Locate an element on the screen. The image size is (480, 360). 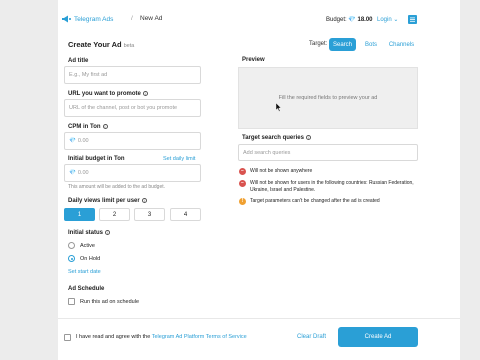
ad-title-input: E.g., My first ad is located at coordinates (132, 75).